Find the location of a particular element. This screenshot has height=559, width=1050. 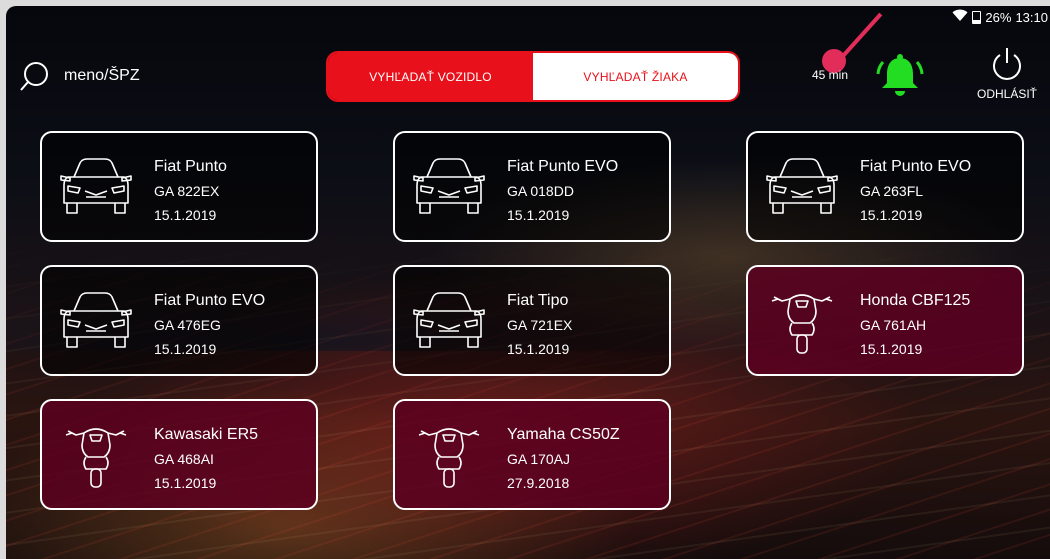

search-field: meno/ŠPZ is located at coordinates (80, 76).